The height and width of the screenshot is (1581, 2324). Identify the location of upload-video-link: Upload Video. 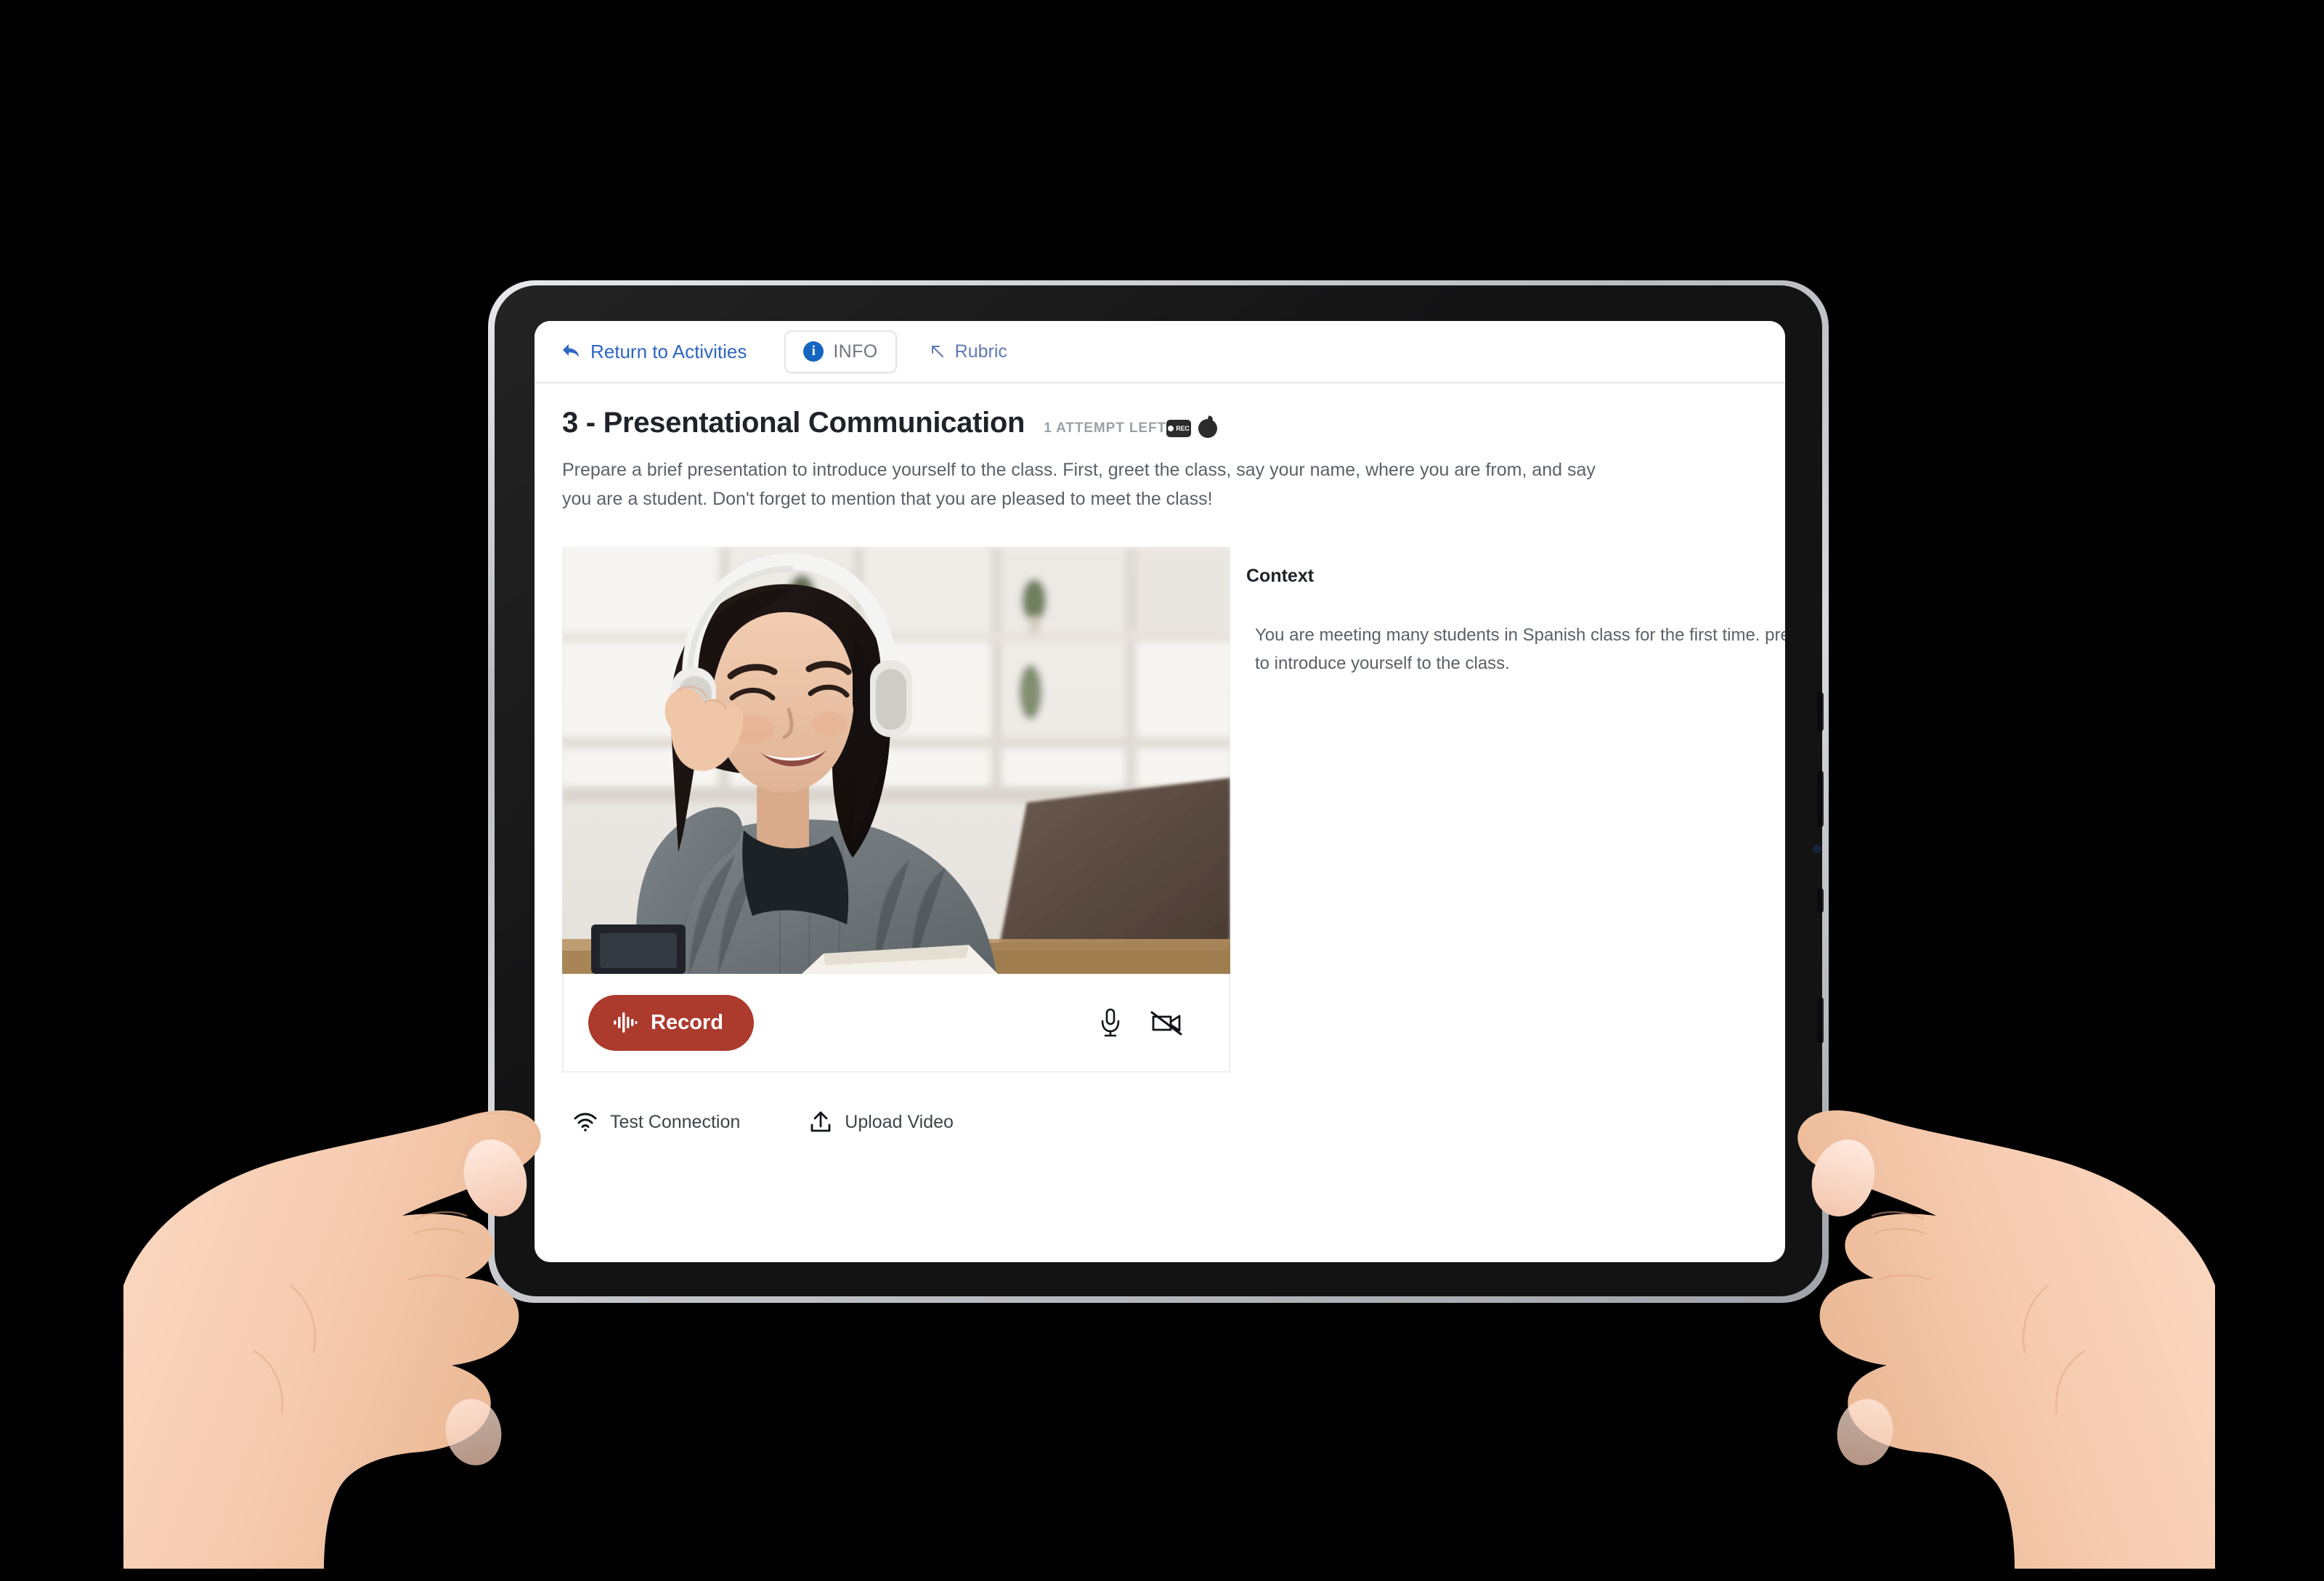
(882, 1122).